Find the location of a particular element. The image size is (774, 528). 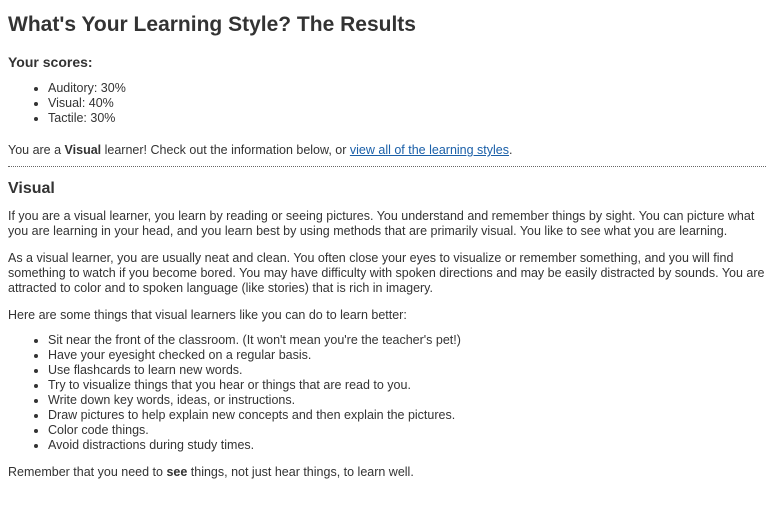

scores-list: Auditory: 30% Visual: 40% Tactile: 30% is located at coordinates (387, 103).